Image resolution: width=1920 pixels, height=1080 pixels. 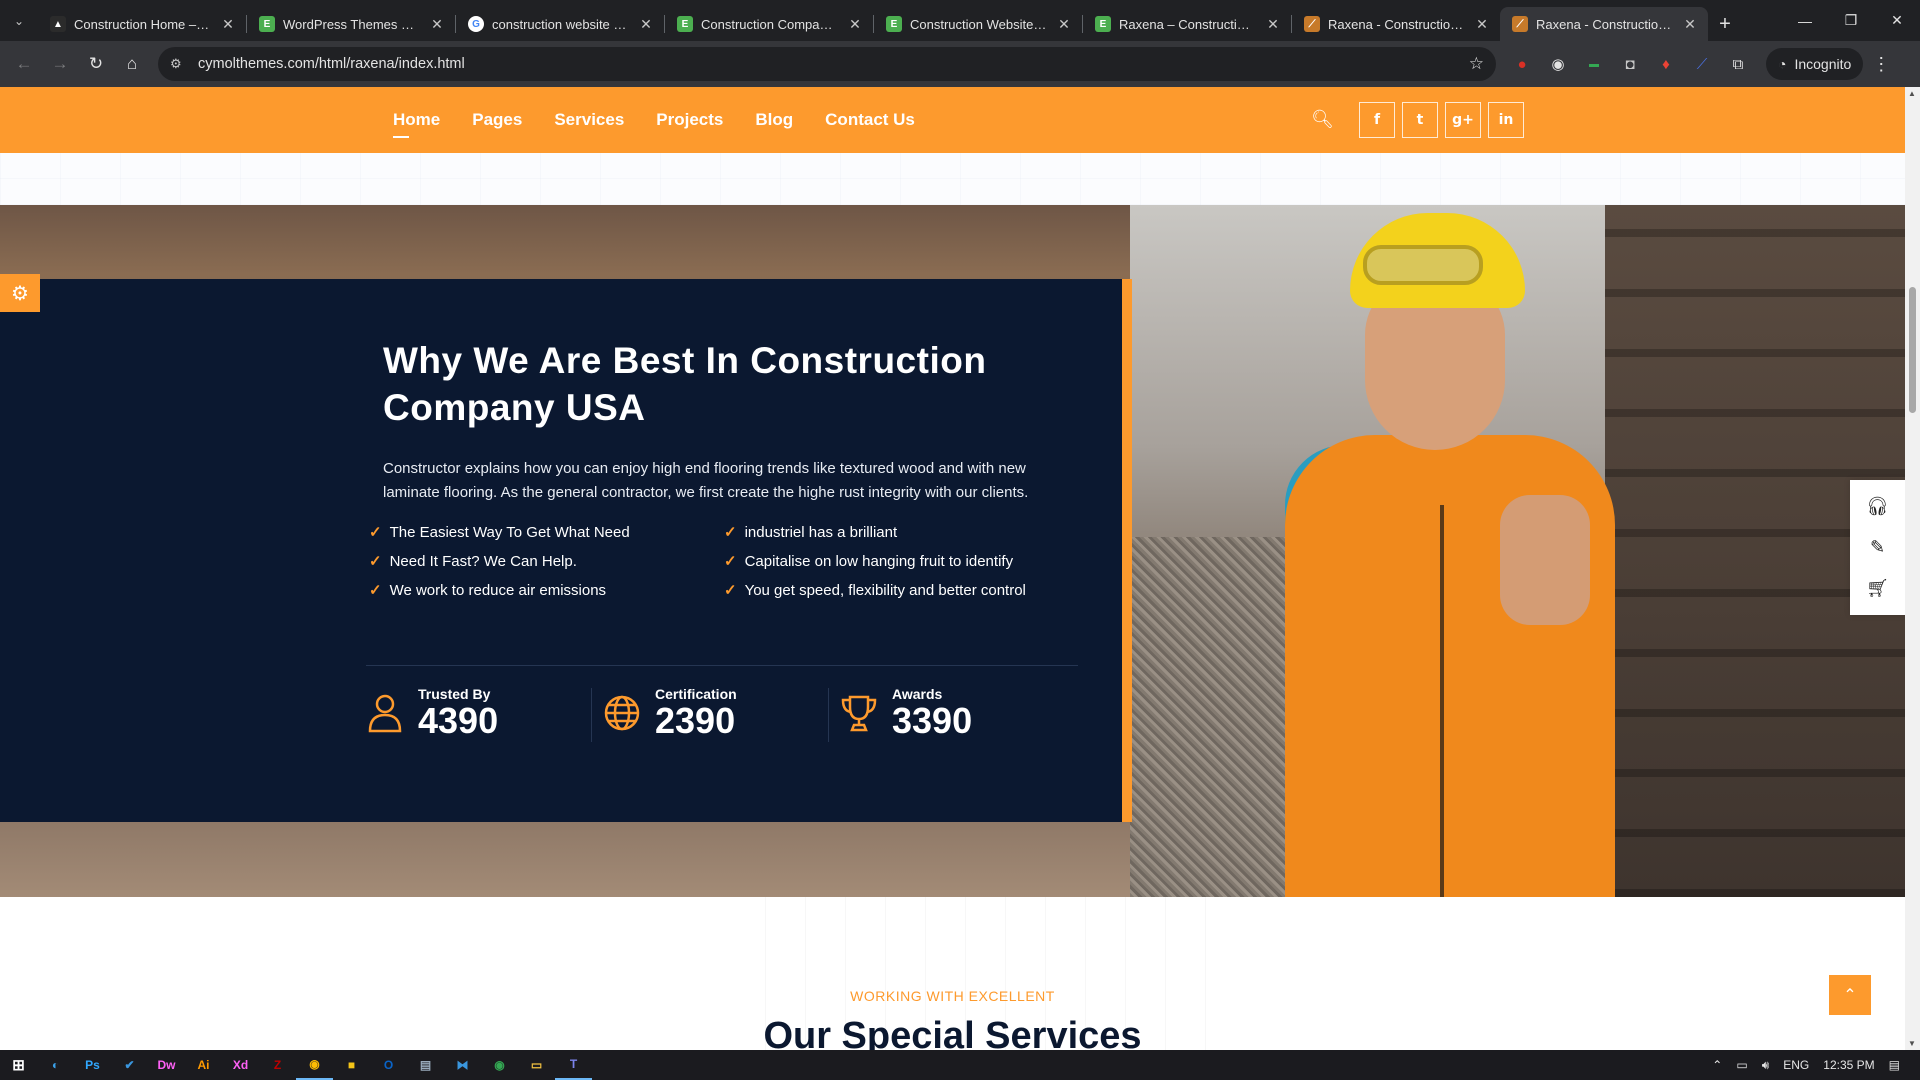 What do you see at coordinates (351, 24) in the screenshot?
I see `browser-tab: E WordPress Themes & We ✕` at bounding box center [351, 24].